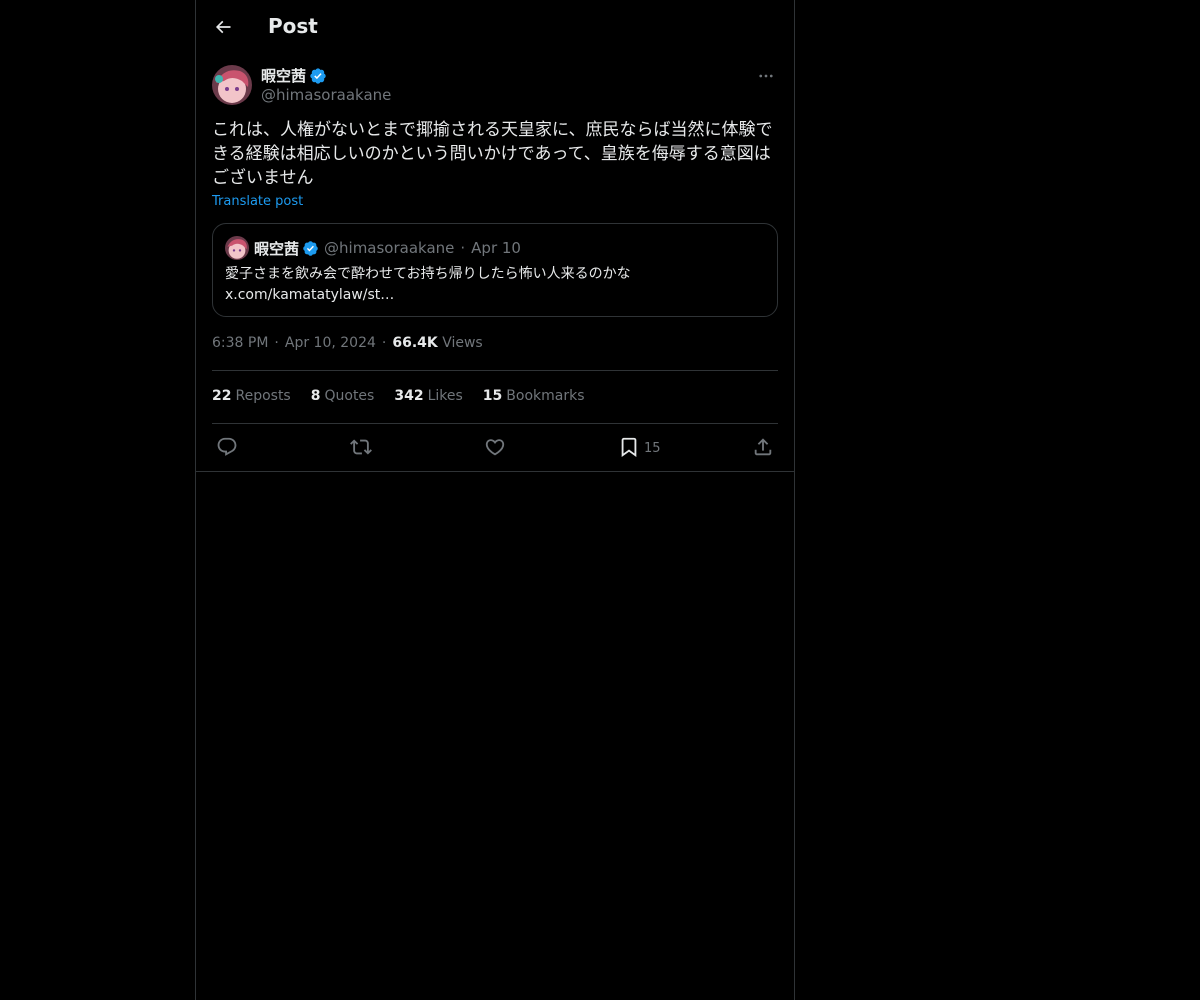 This screenshot has width=1200, height=1000. I want to click on bookmark-count: 15, so click(652, 448).